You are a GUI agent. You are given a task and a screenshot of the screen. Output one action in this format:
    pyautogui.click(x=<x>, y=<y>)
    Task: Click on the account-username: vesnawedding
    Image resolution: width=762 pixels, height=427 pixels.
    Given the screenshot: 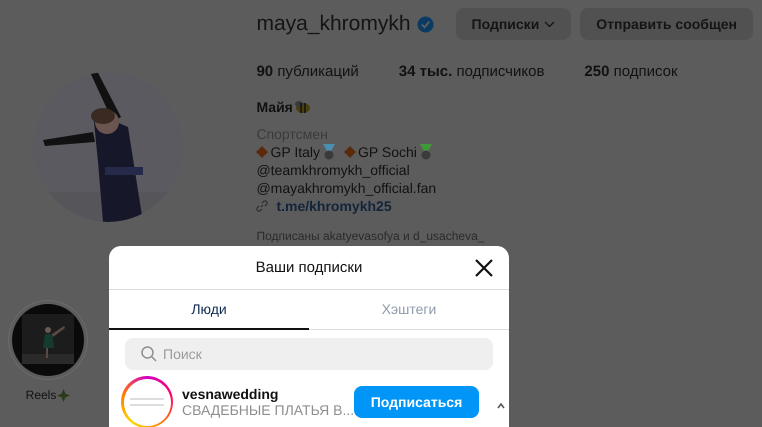 What is the action you would take?
    pyautogui.click(x=268, y=394)
    